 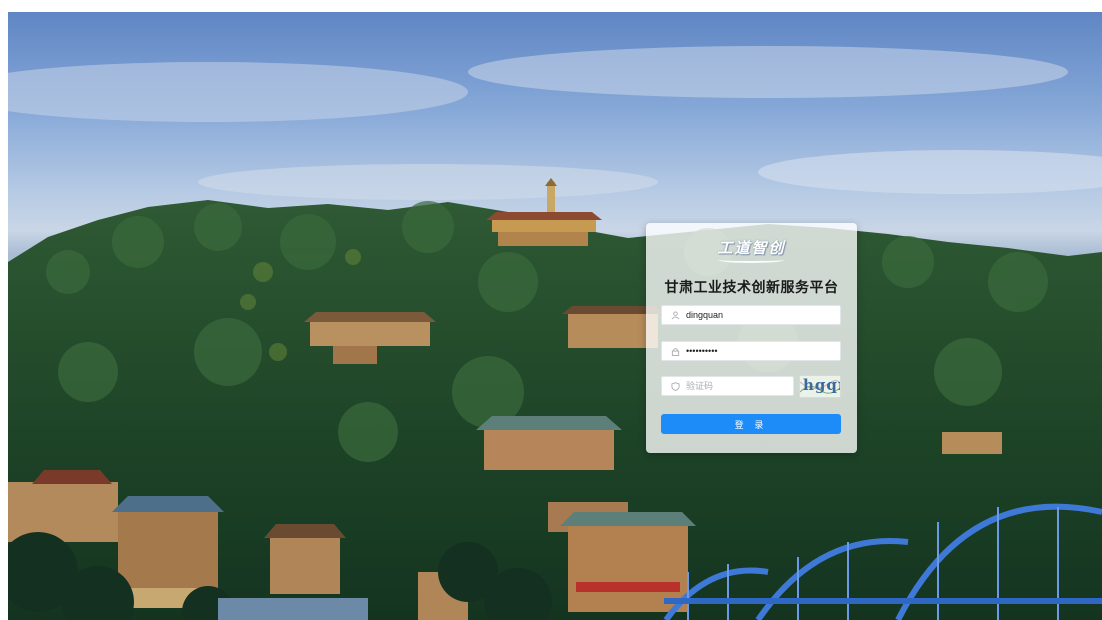 I want to click on password-input, so click(x=763, y=351).